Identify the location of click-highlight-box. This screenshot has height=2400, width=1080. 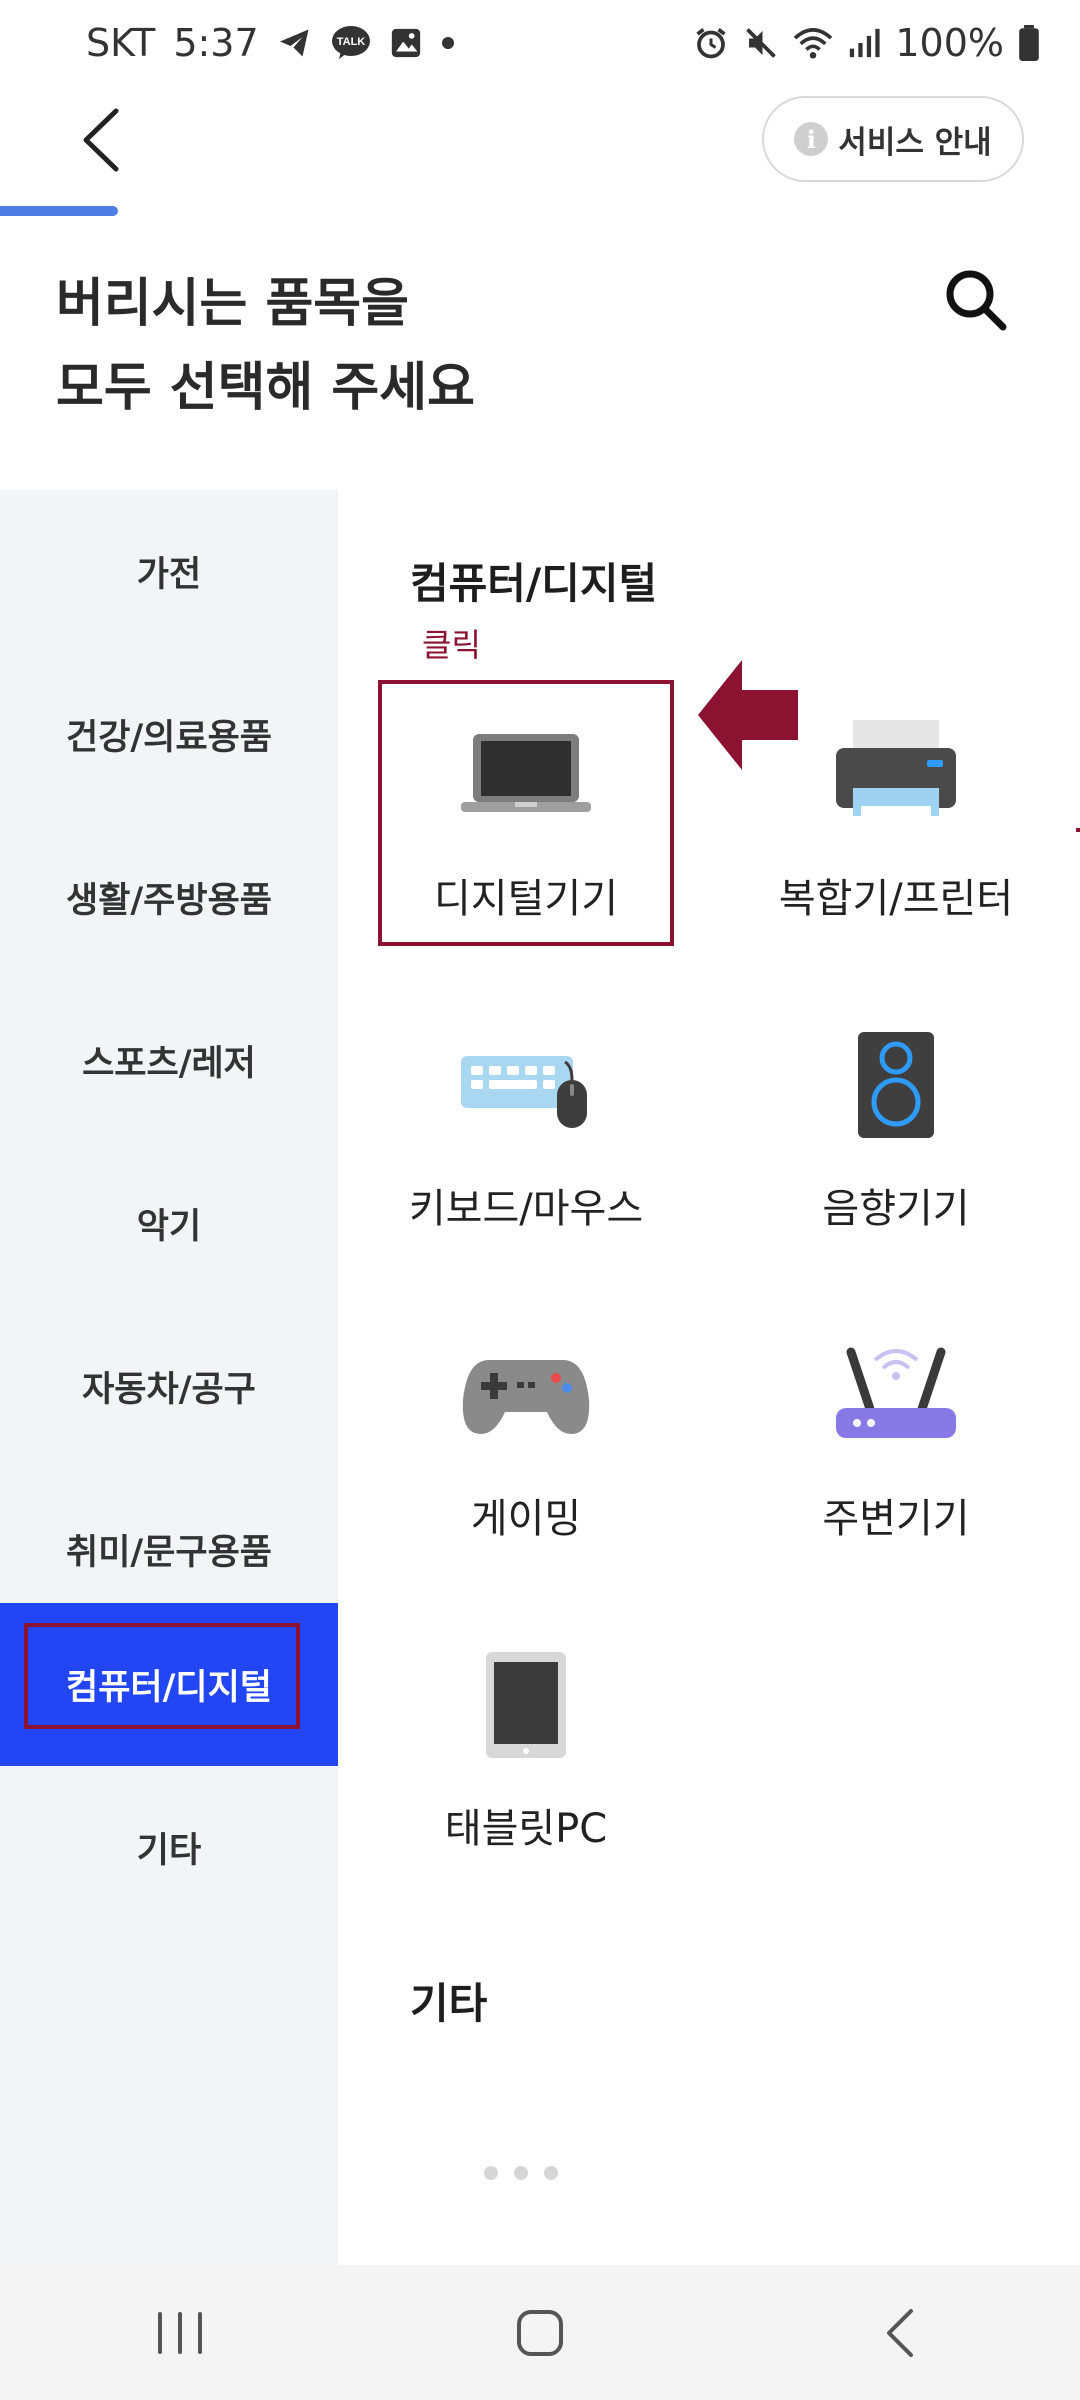
(526, 813).